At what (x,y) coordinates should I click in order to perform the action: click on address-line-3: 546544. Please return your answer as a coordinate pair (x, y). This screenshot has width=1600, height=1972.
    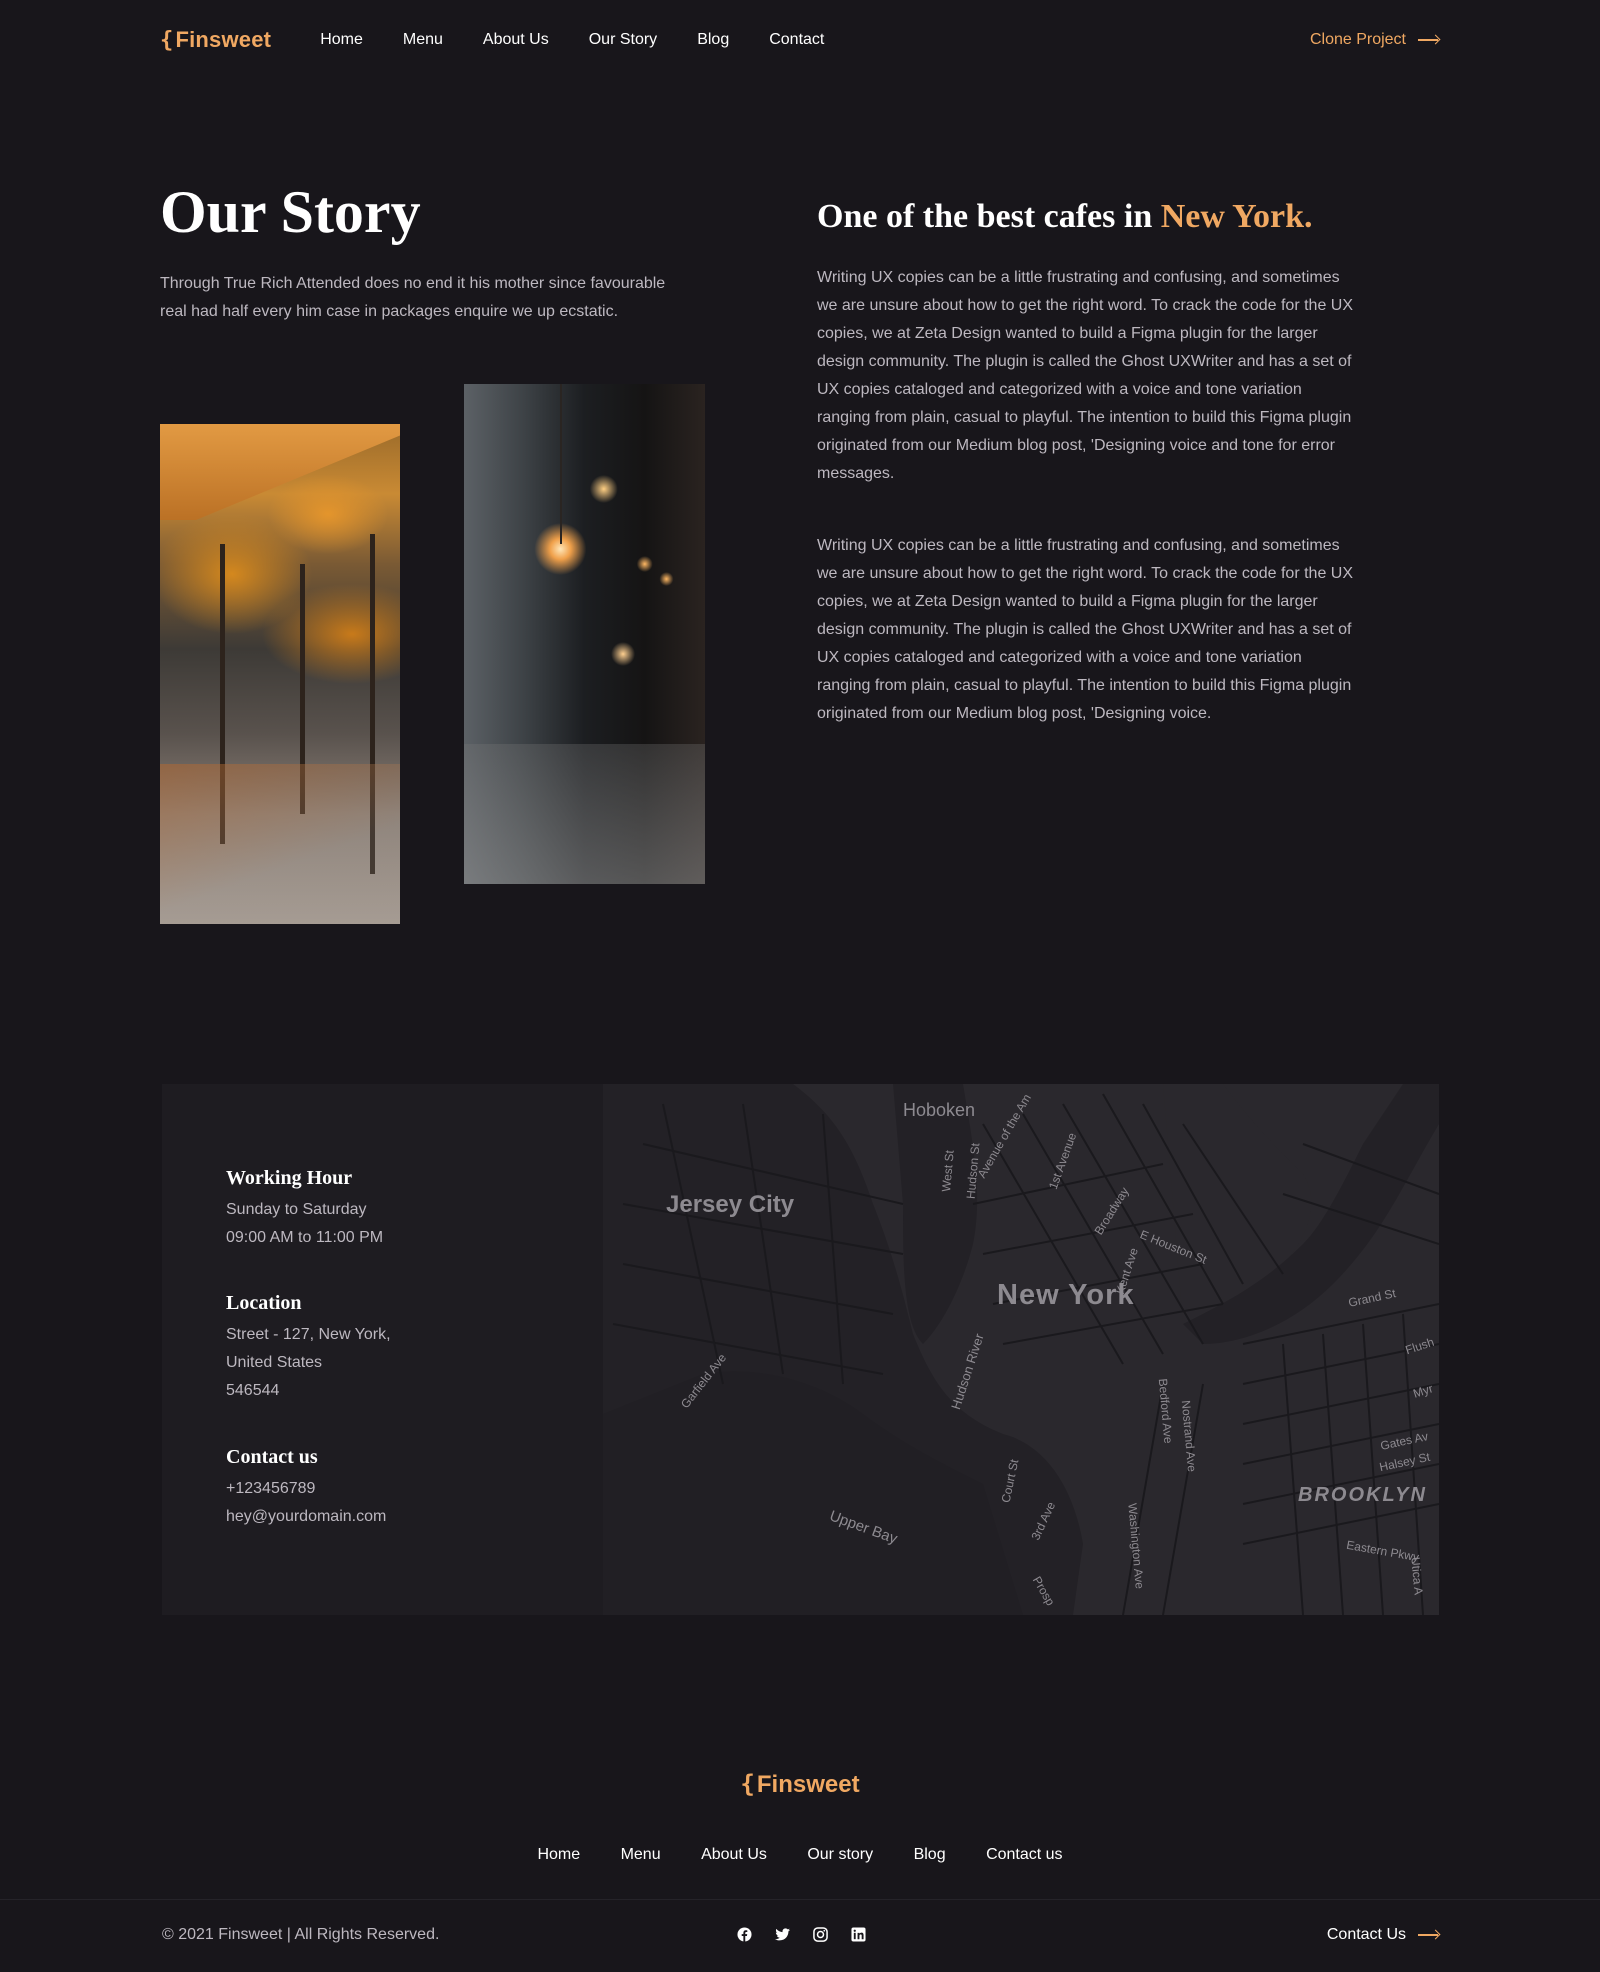
    Looking at the image, I should click on (253, 1390).